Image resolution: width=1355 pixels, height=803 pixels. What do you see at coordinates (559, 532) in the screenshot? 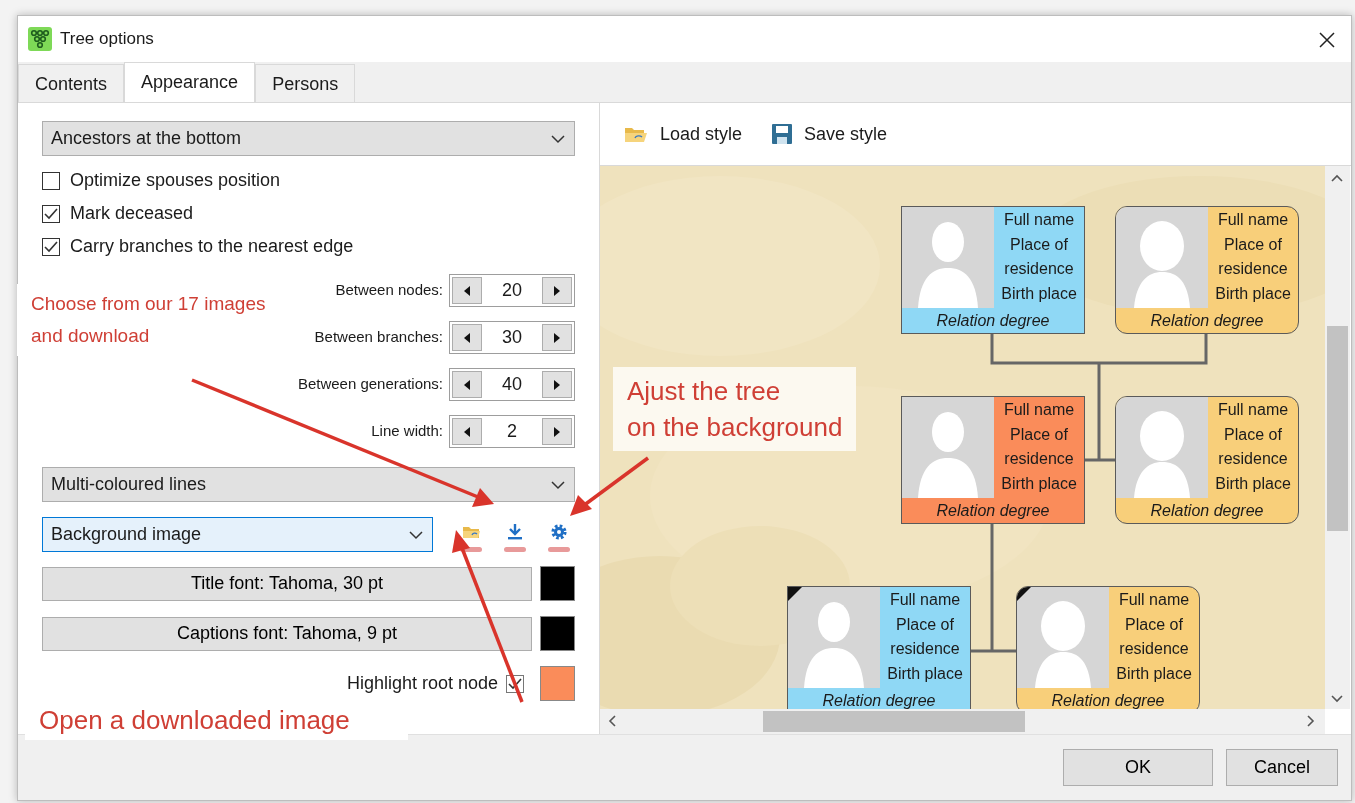
I see `settings-icon` at bounding box center [559, 532].